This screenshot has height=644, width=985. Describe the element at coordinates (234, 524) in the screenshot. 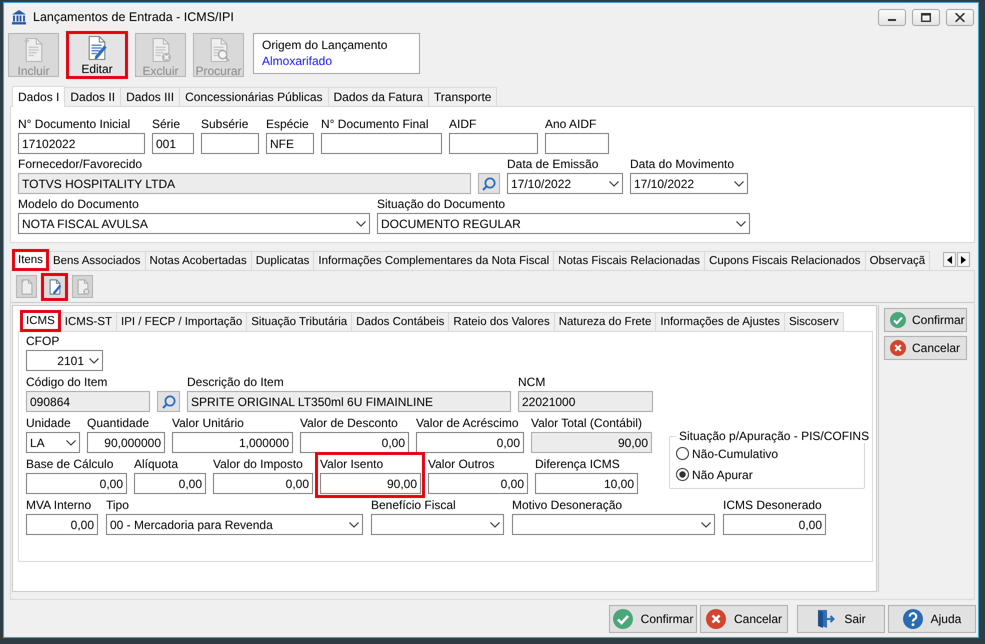

I see `dropdown-field: 00 - Mercadoria para Revenda` at that location.